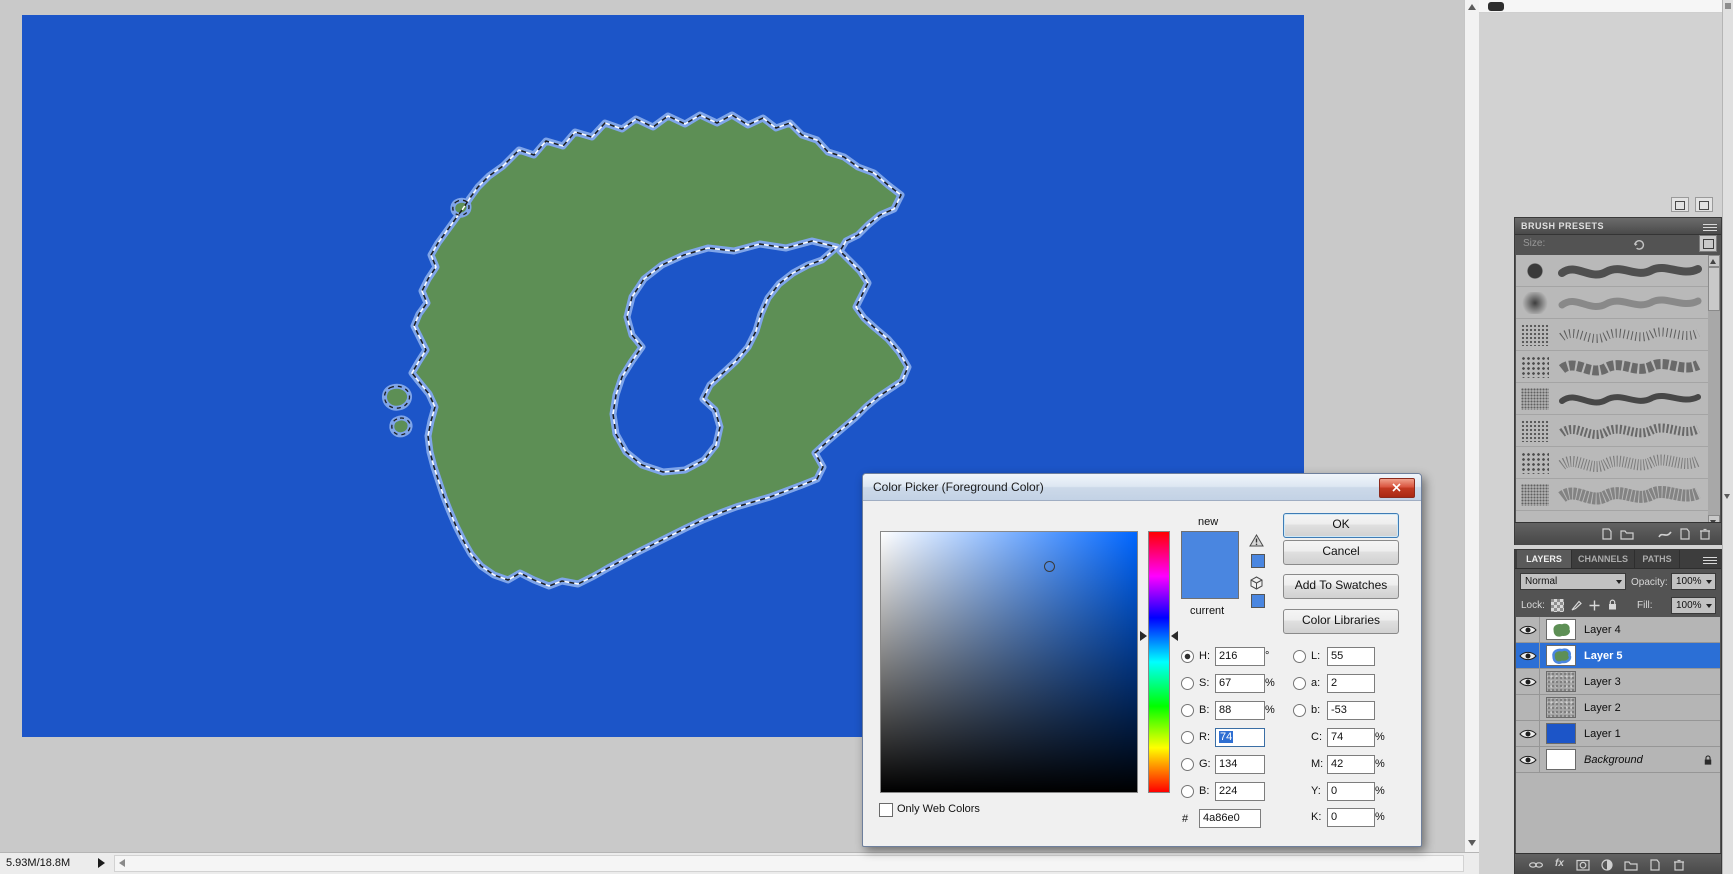  I want to click on layer-row-layer1: Layer 1, so click(1618, 734).